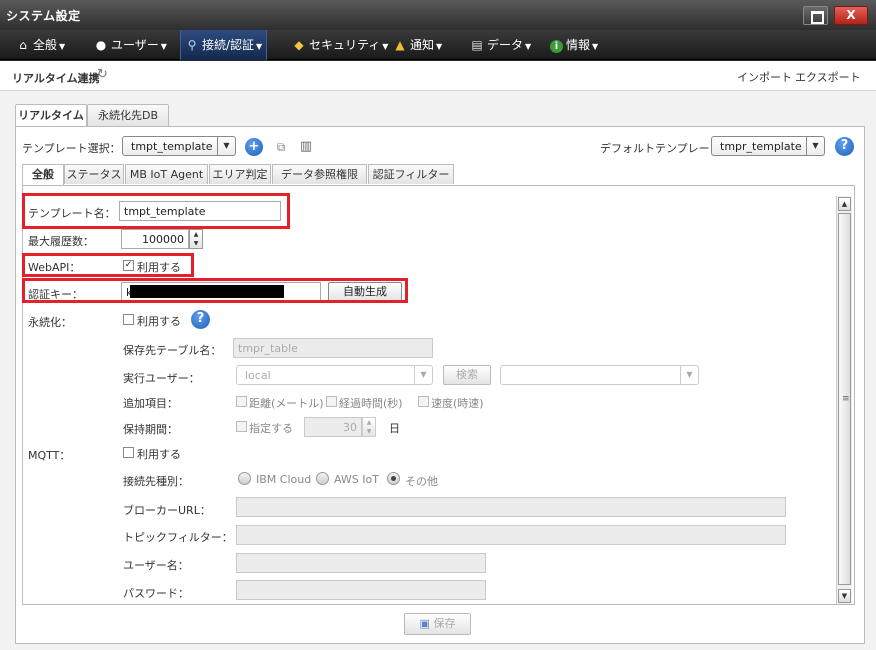 Image resolution: width=876 pixels, height=650 pixels. What do you see at coordinates (43, 16) in the screenshot?
I see `window-title: システム設定` at bounding box center [43, 16].